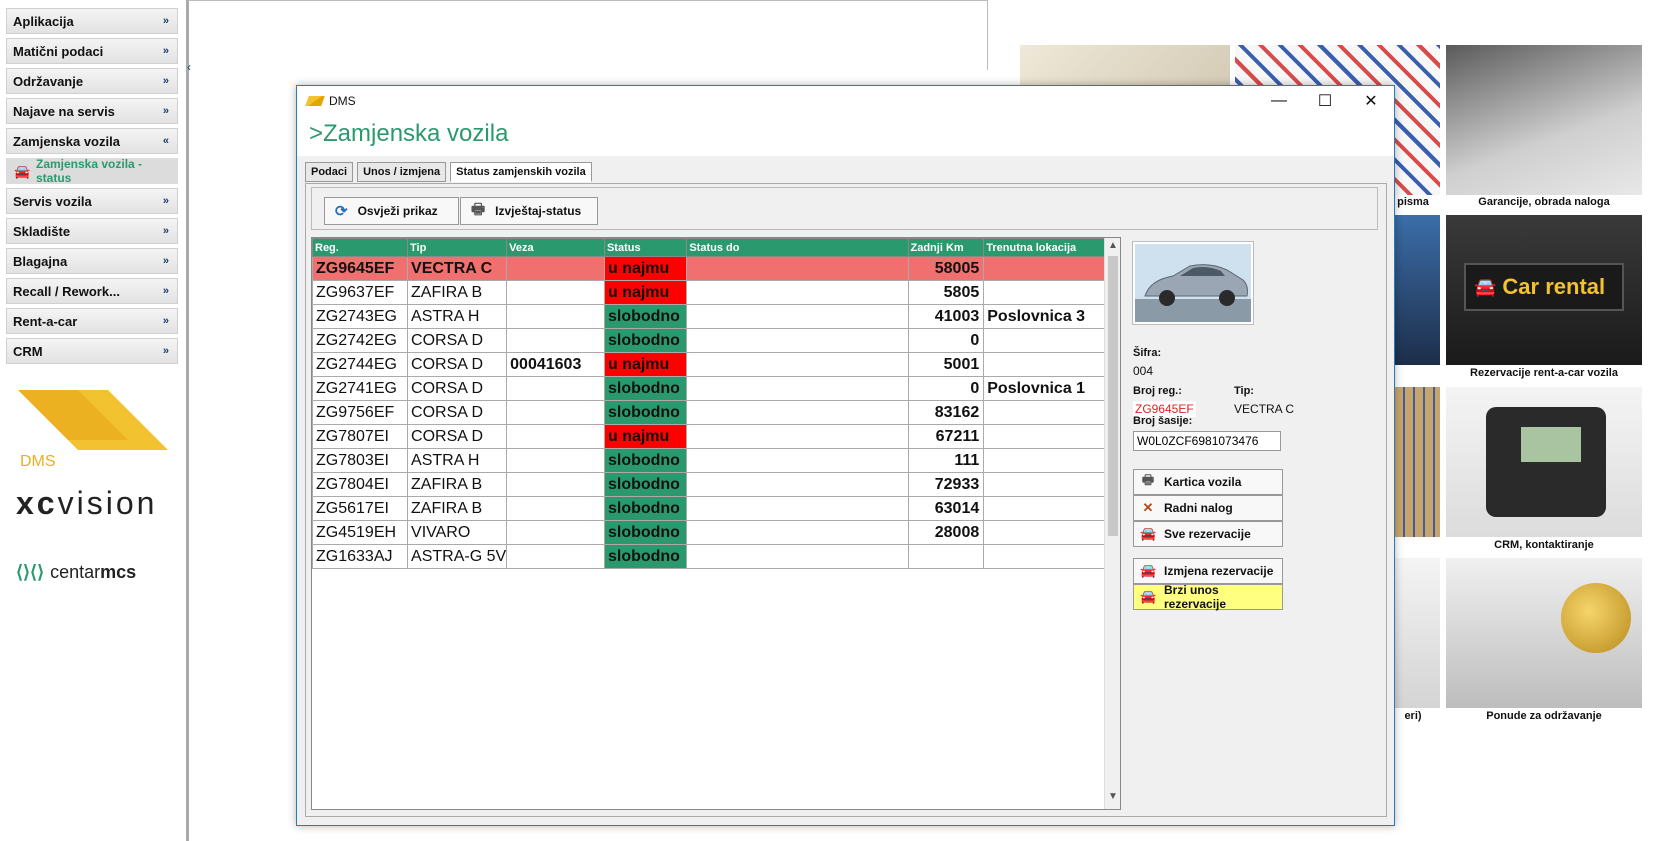  What do you see at coordinates (715, 412) in the screenshot?
I see `table-row: ZG9756EF CORSA D slobodno 83162` at bounding box center [715, 412].